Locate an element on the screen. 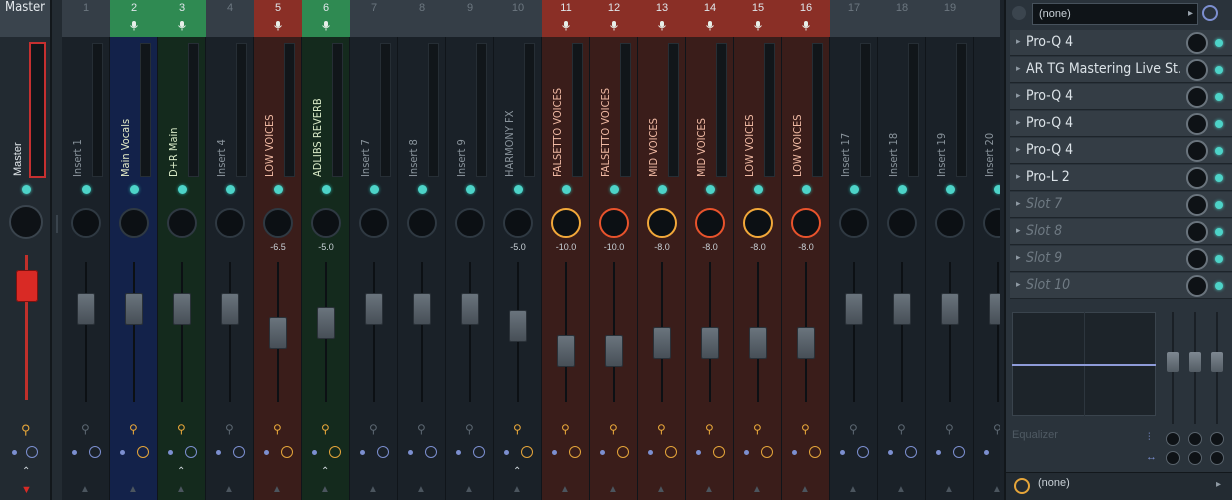 The width and height of the screenshot is (1232, 500). eq-band-2-fader is located at coordinates (1195, 362).